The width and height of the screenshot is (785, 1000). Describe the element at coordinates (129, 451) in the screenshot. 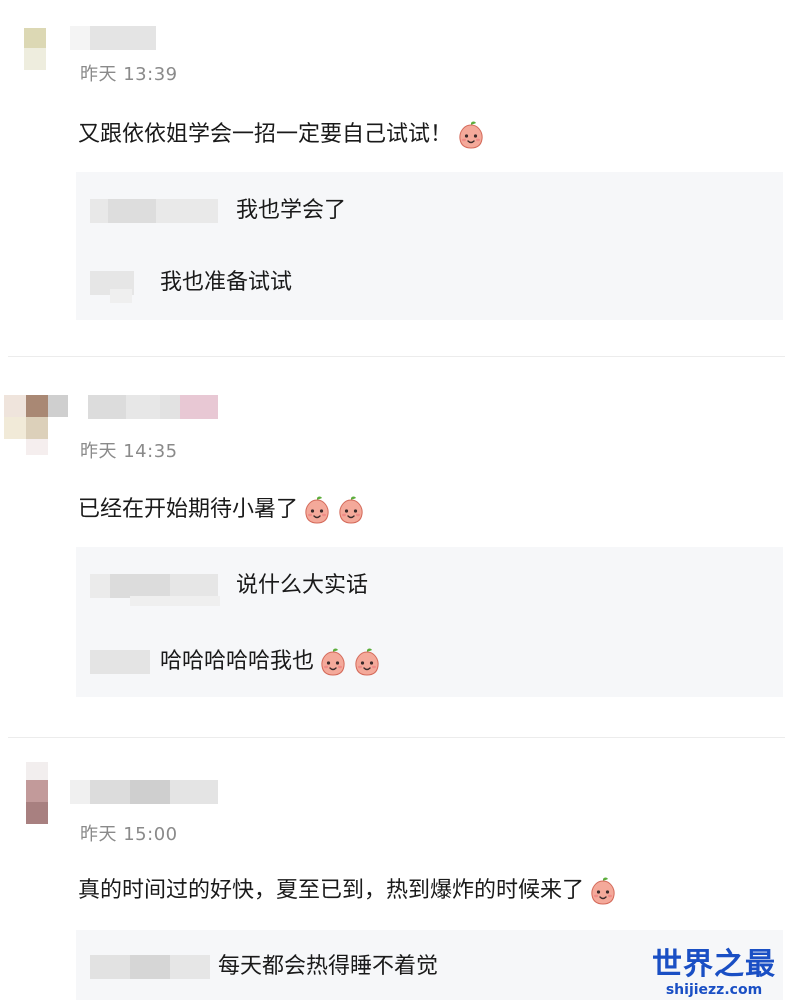

I see `comment-timestamp: 昨天 14:35` at that location.